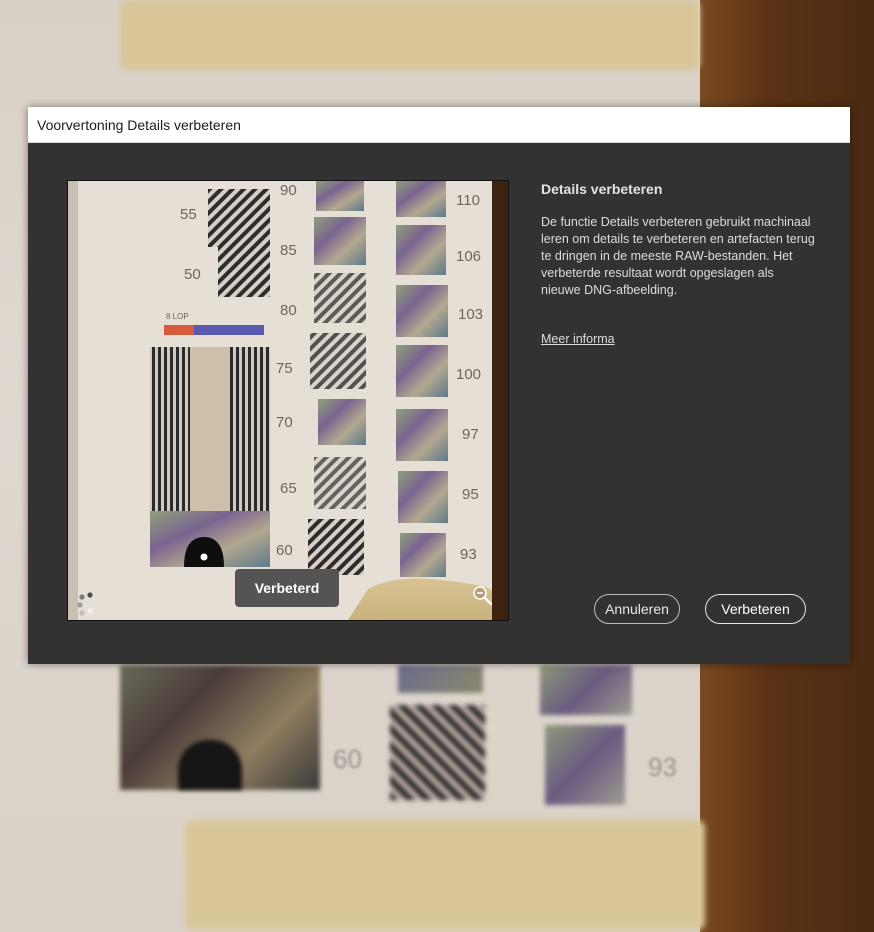 This screenshot has width=874, height=932. Describe the element at coordinates (284, 550) in the screenshot. I see `chart-number: 60` at that location.